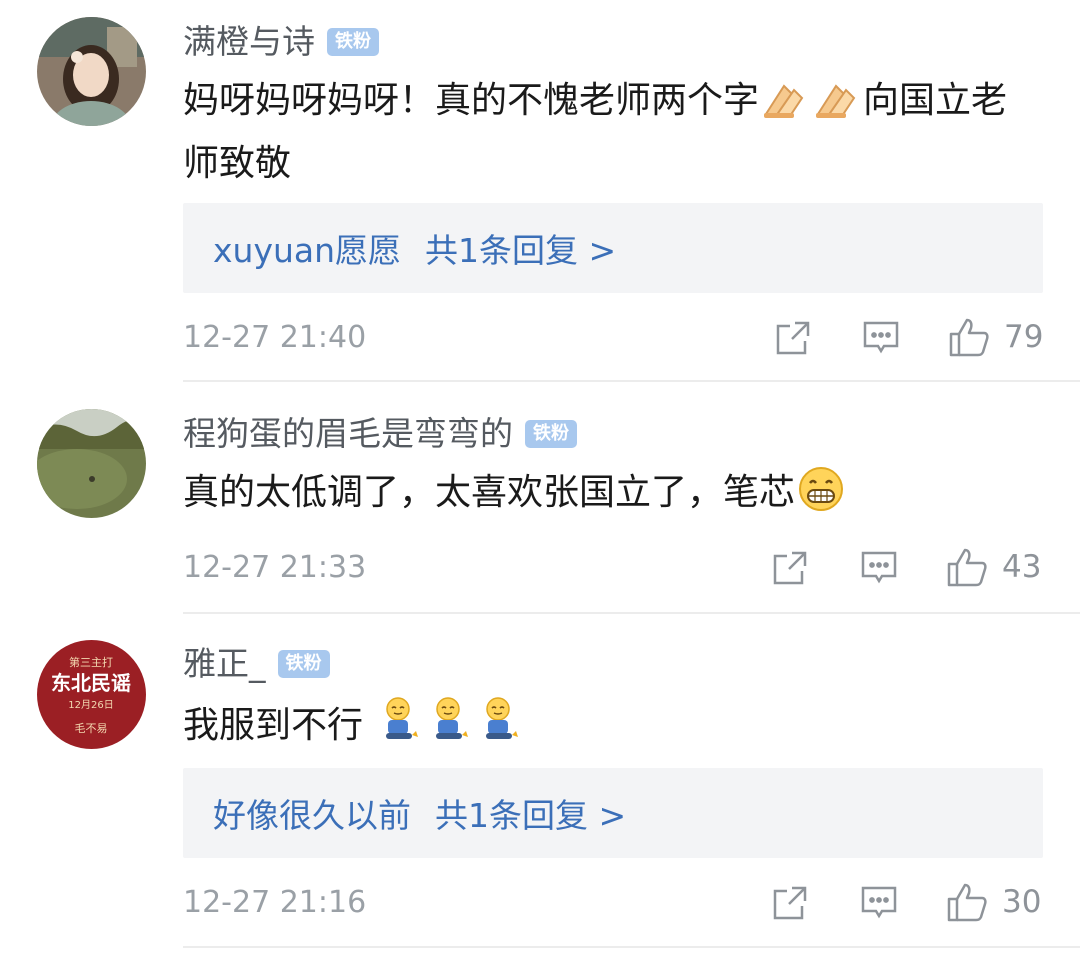 This screenshot has height=954, width=1080. I want to click on username-text: 雅正_, so click(224, 664).